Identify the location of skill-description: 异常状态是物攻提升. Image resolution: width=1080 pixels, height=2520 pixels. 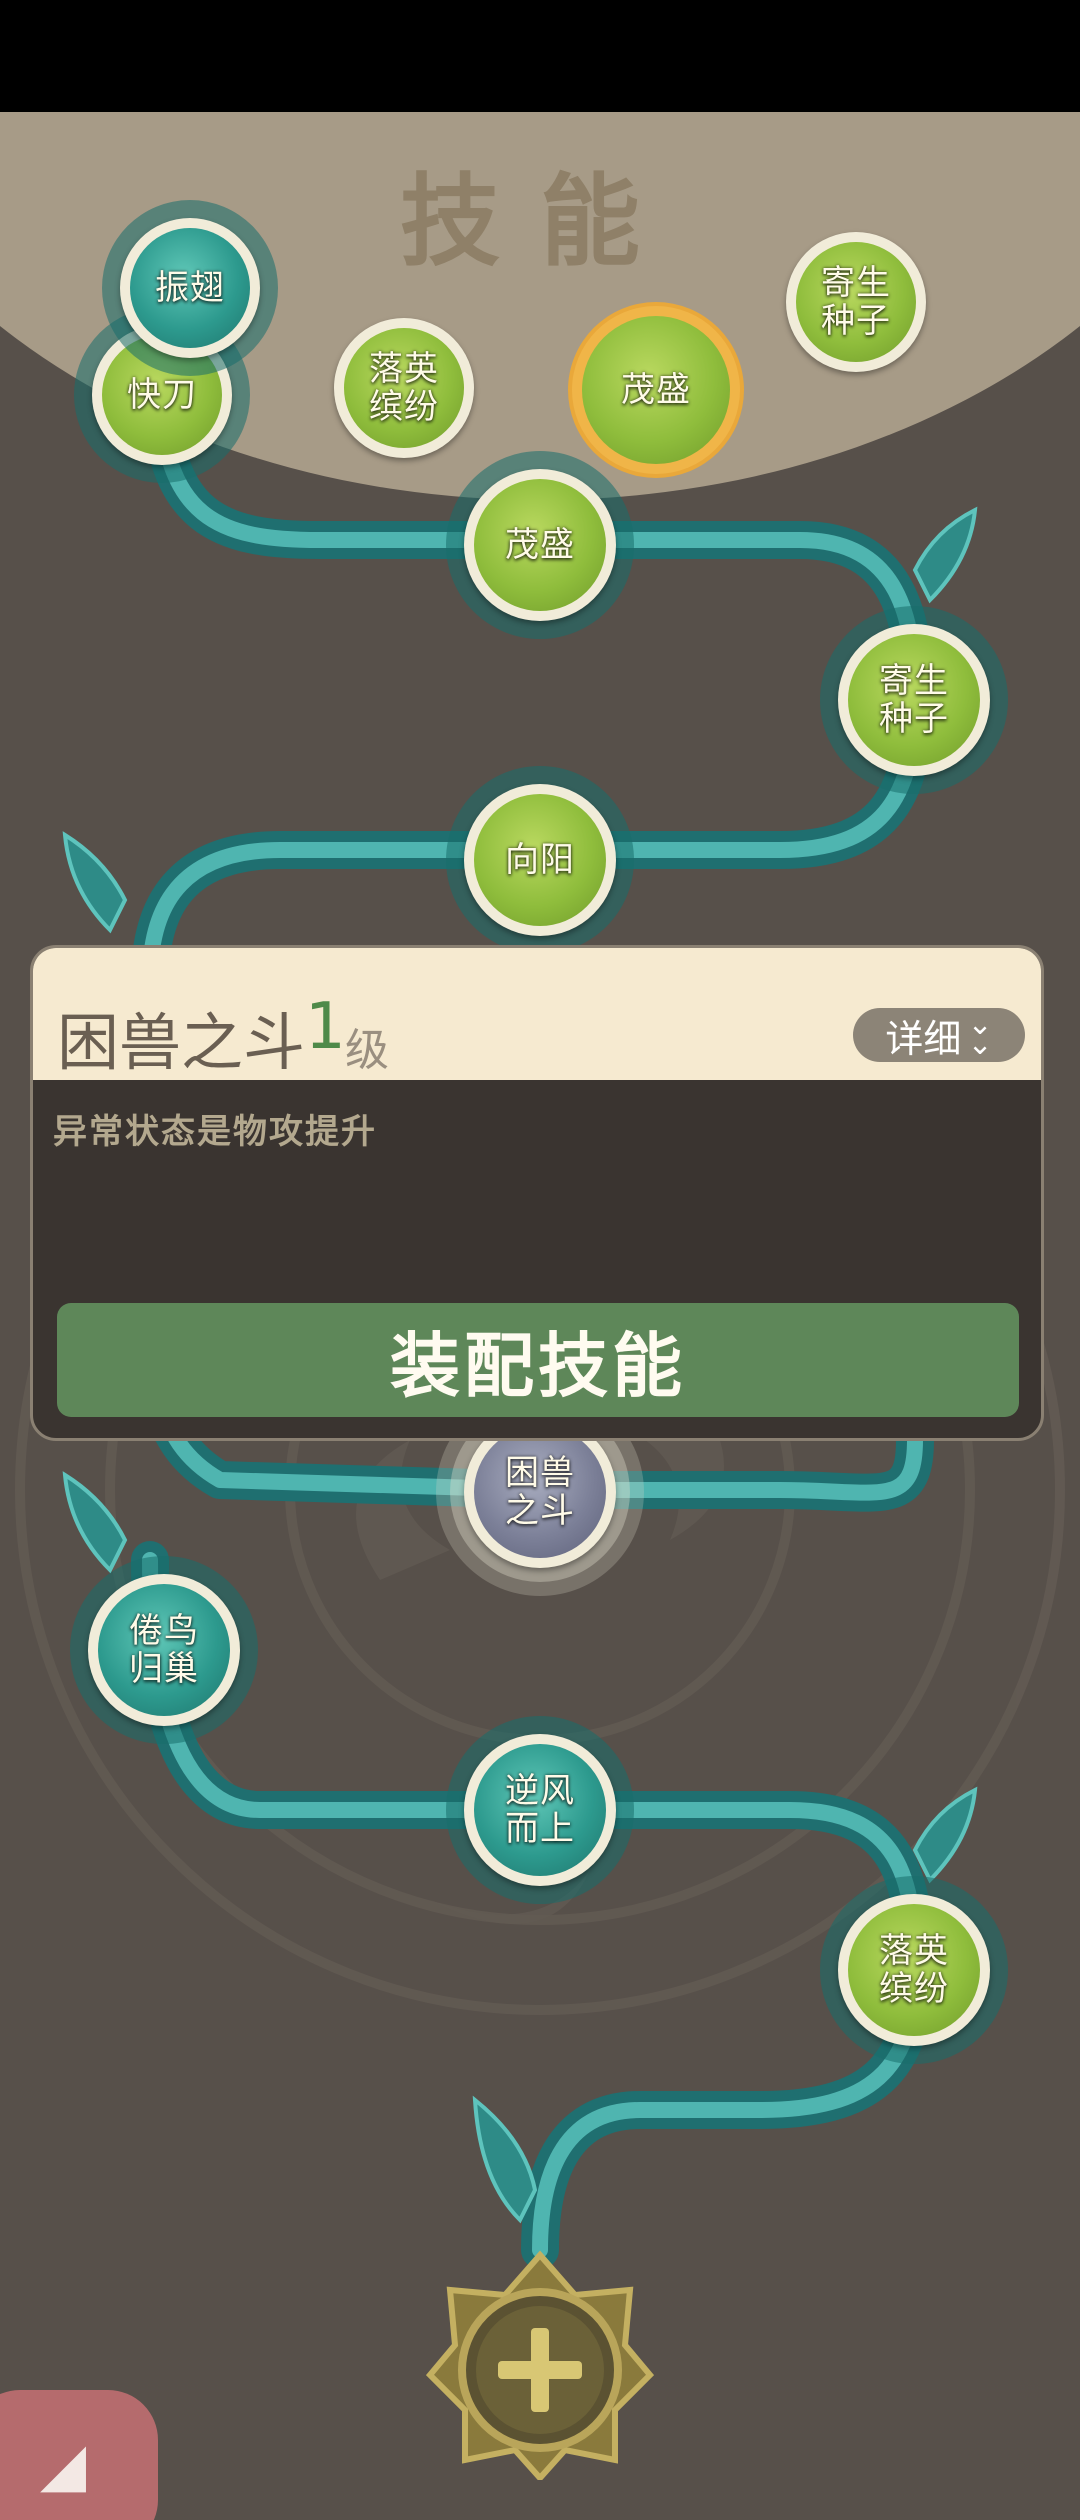
(215, 1132).